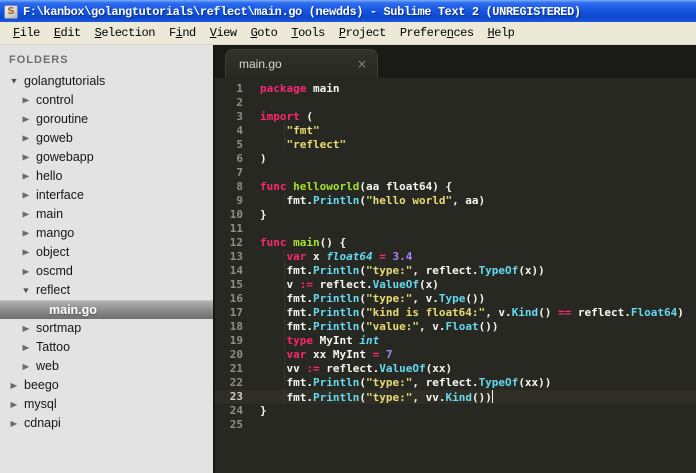 Image resolution: width=696 pixels, height=473 pixels. Describe the element at coordinates (106, 138) in the screenshot. I see `folder-item-goweb: ▶ goweb` at that location.